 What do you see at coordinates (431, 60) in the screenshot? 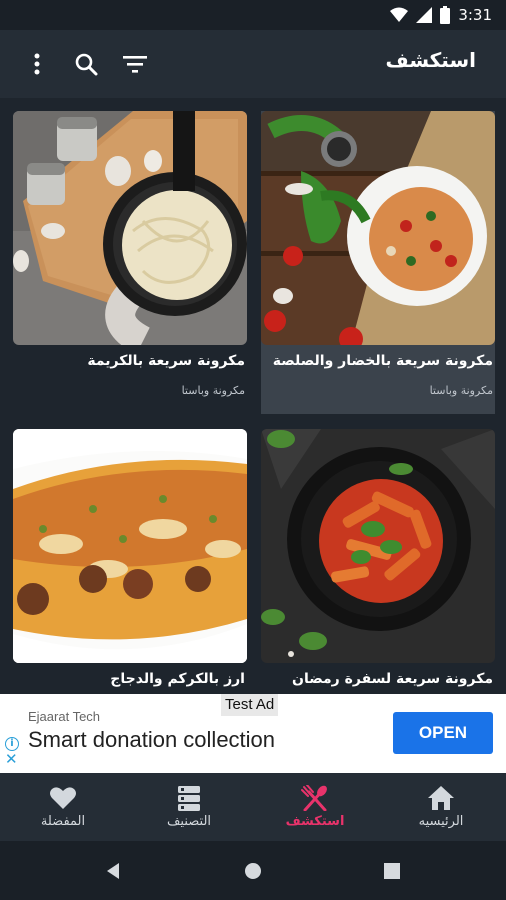
I see `page-title: استكشف` at bounding box center [431, 60].